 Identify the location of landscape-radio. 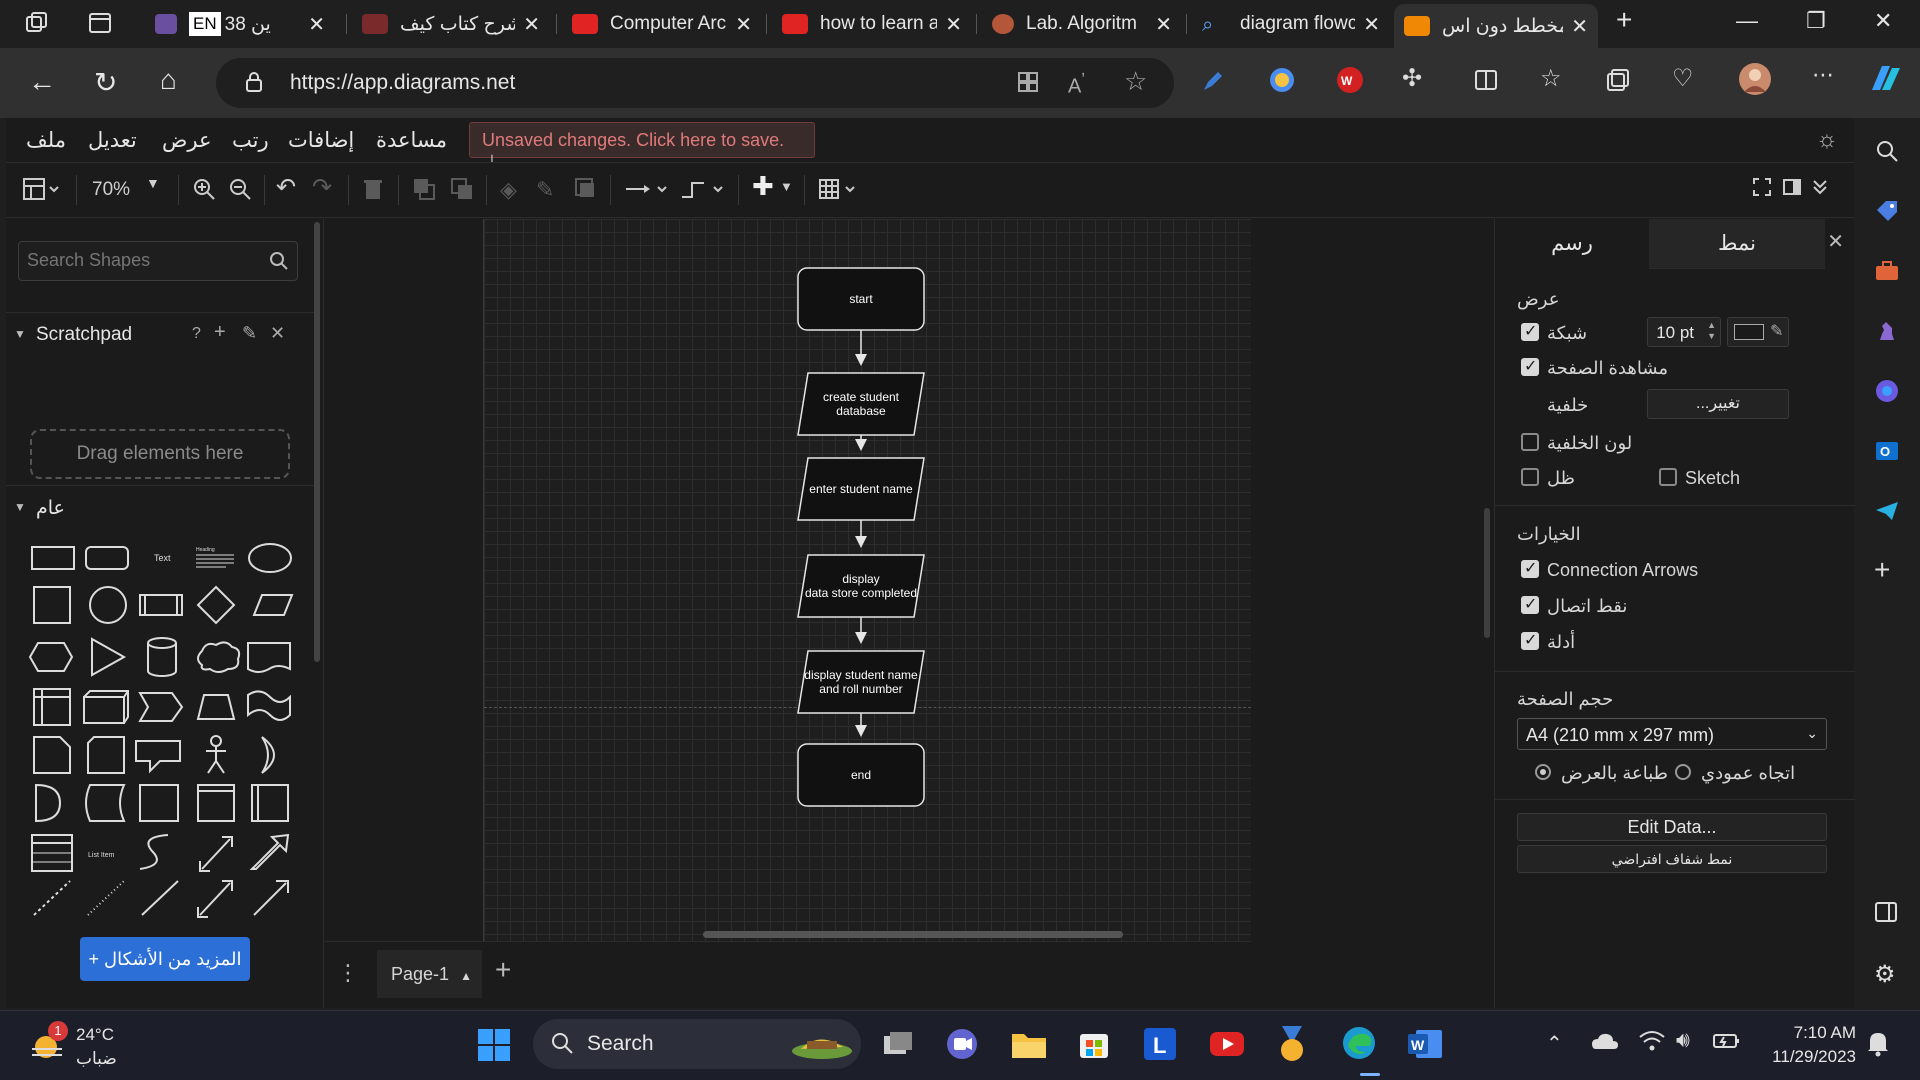
(1543, 772).